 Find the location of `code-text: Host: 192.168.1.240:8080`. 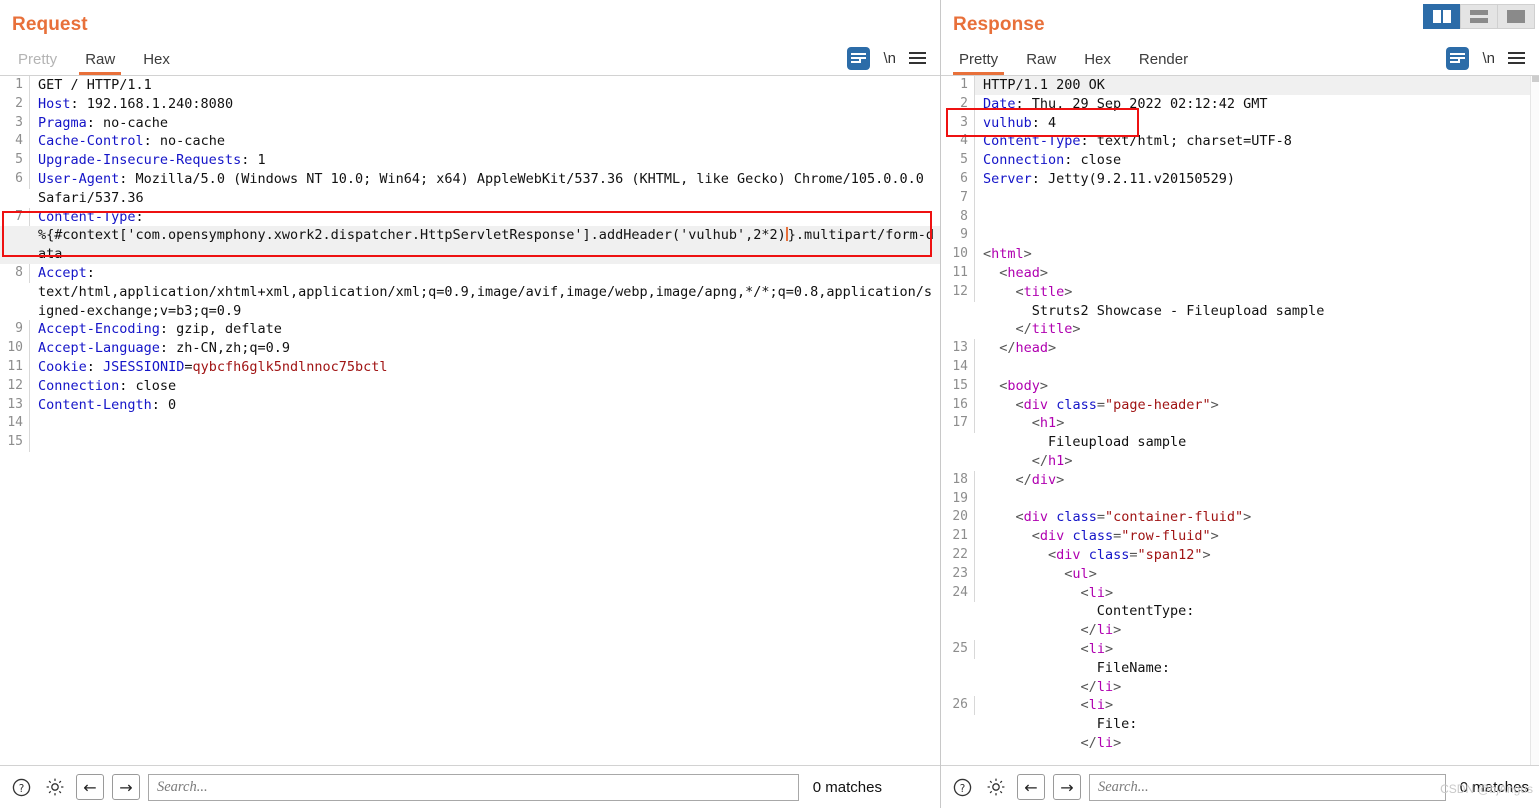

code-text: Host: 192.168.1.240:8080 is located at coordinates (485, 104).